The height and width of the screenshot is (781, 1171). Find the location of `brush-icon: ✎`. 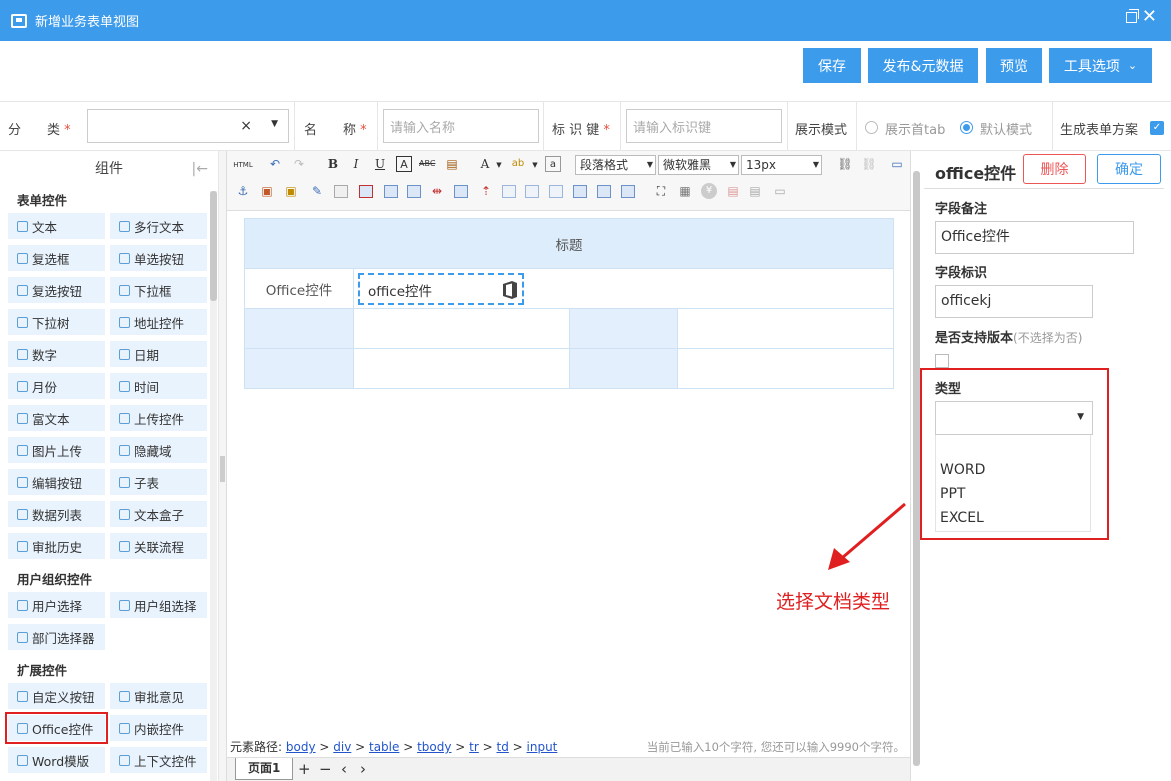

brush-icon: ✎ is located at coordinates (317, 191).